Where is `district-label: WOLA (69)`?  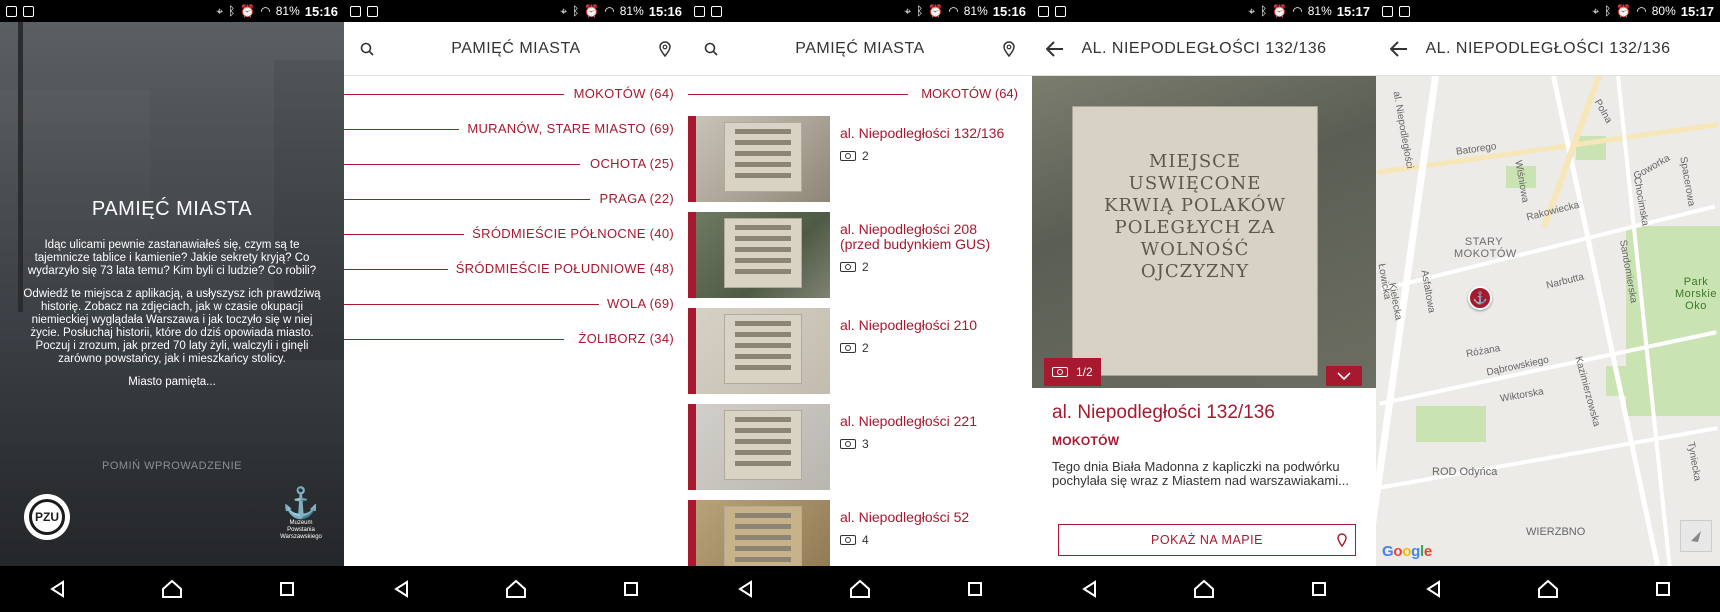
district-label: WOLA (69) is located at coordinates (636, 303).